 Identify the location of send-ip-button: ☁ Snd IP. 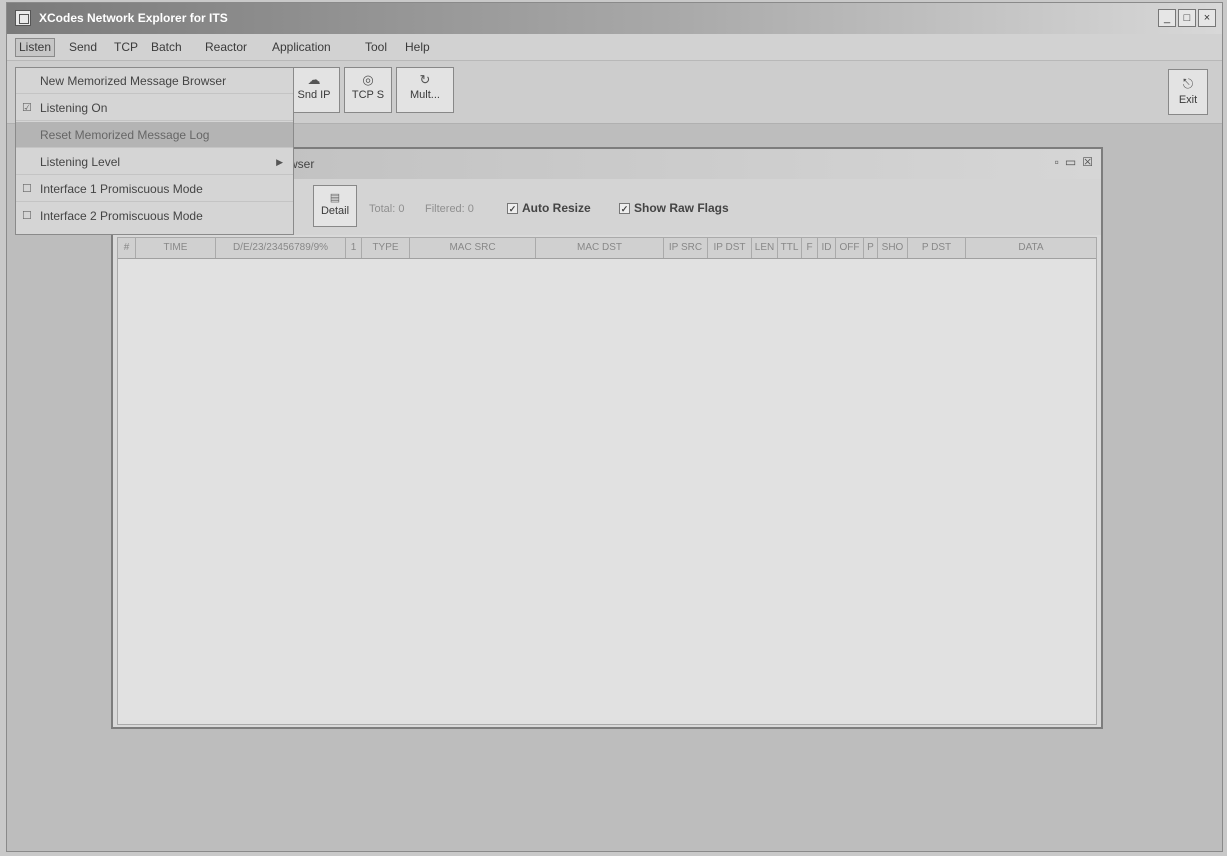
(314, 90).